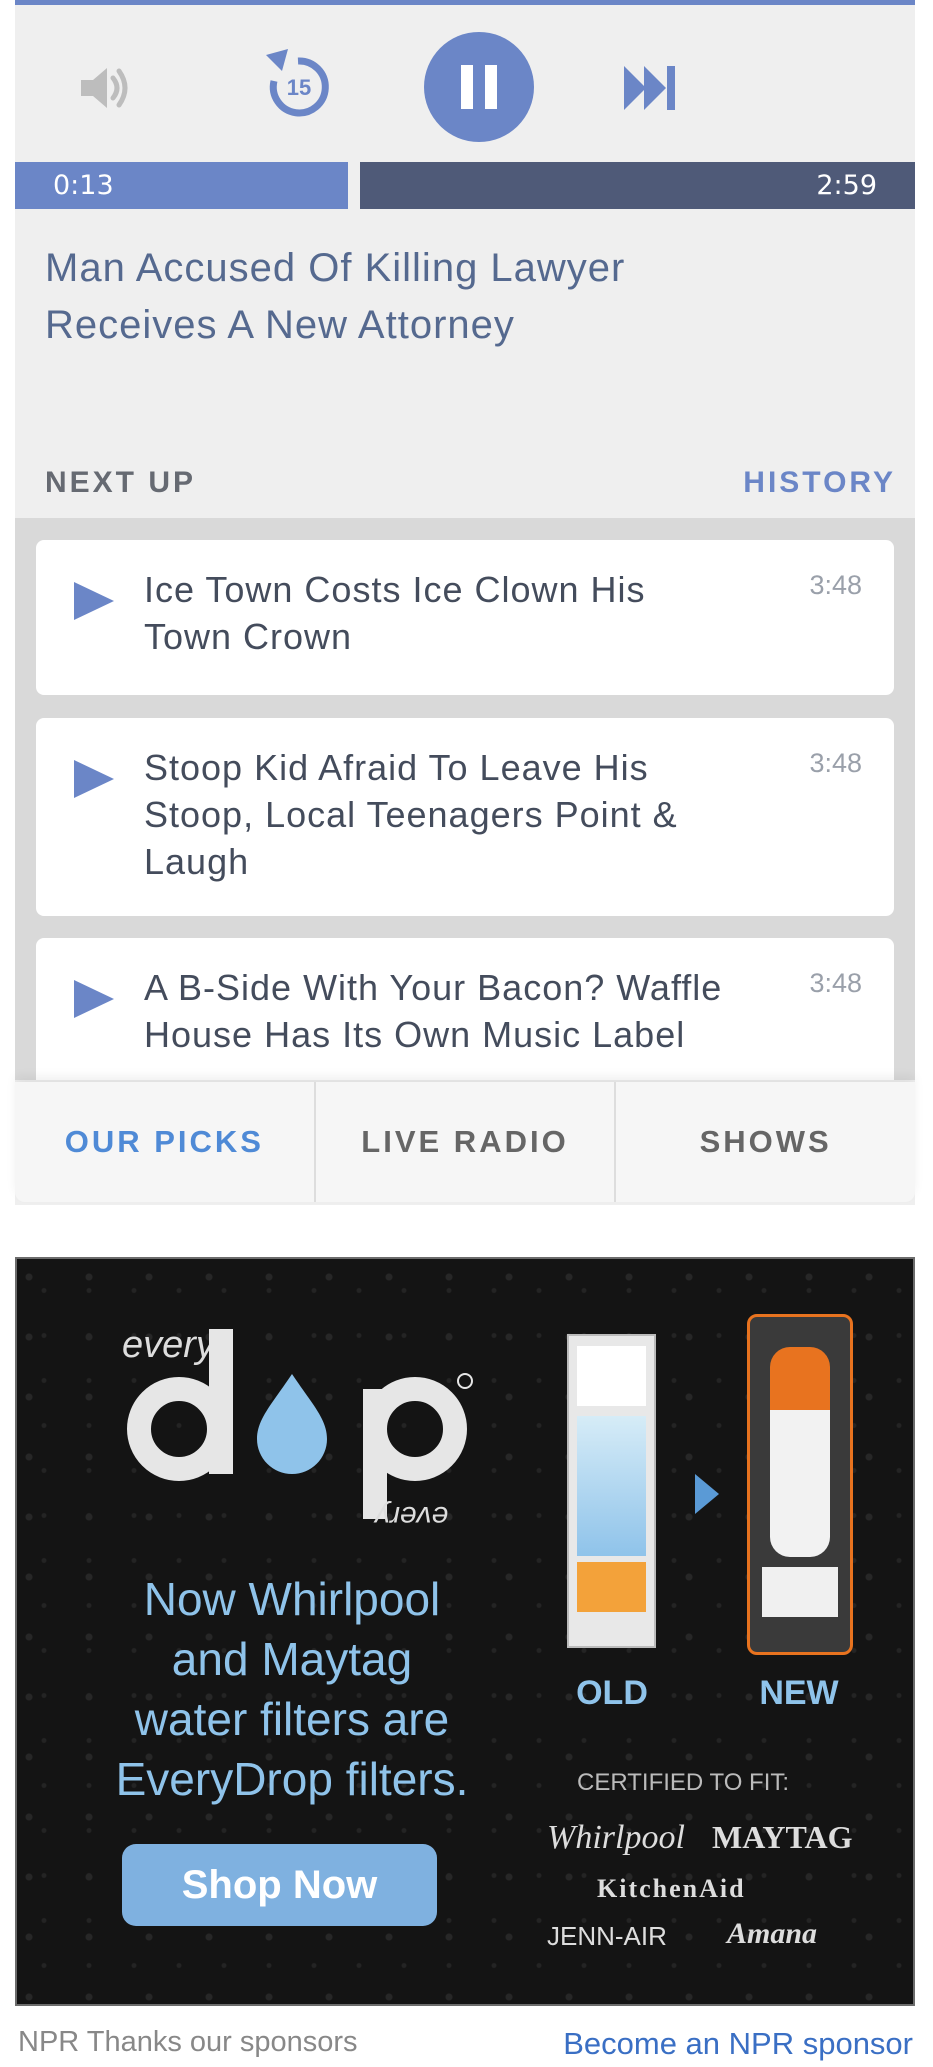 The image size is (933, 2067). What do you see at coordinates (671, 1888) in the screenshot?
I see `brand-kitchenaid: KitchenAid` at bounding box center [671, 1888].